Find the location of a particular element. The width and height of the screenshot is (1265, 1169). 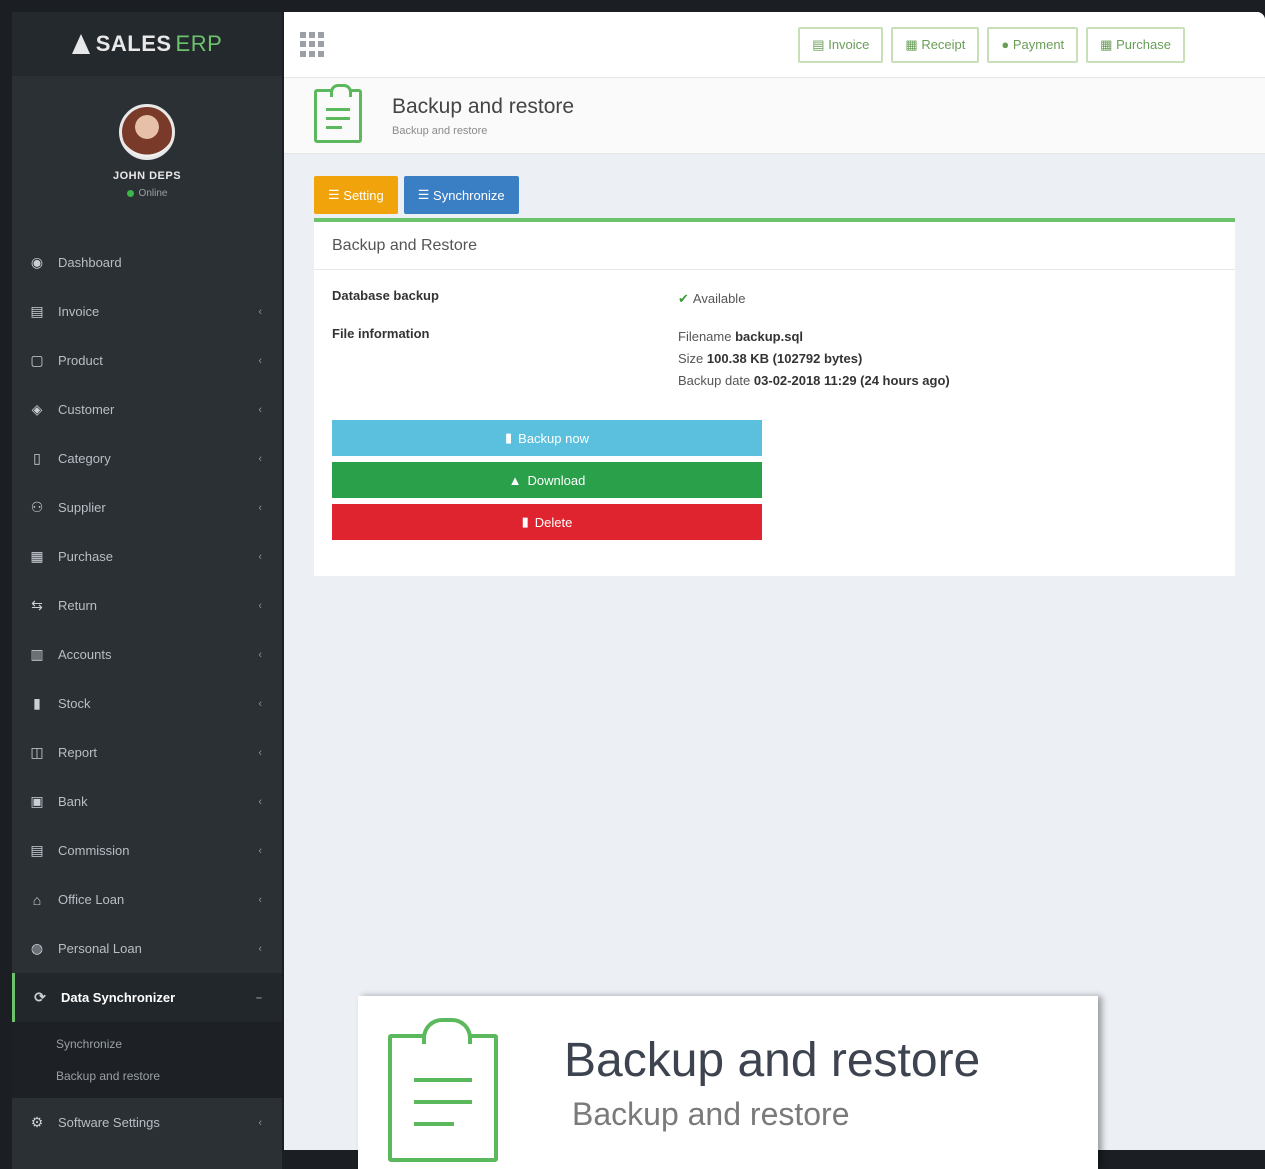

topbar: ▤ Invoice ▦ Receipt ● Payment ▦ Purchase is located at coordinates (774, 45).